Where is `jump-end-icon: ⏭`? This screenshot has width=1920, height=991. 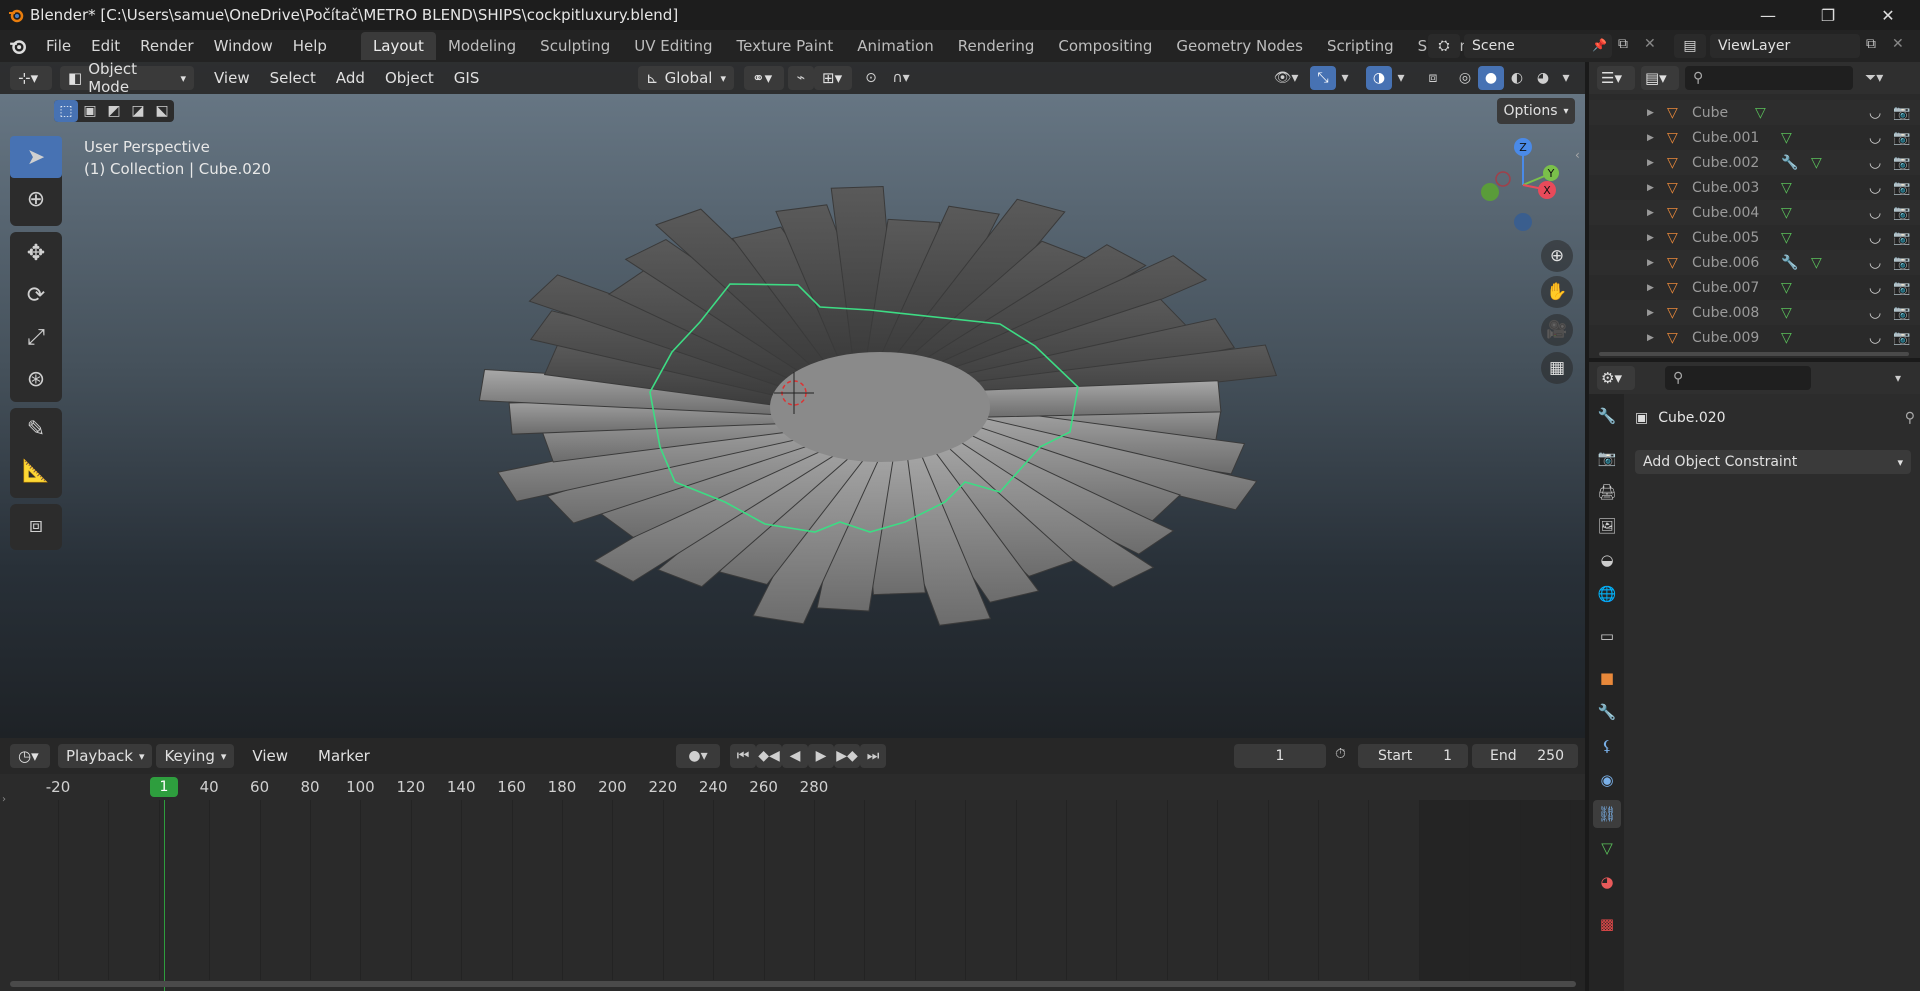 jump-end-icon: ⏭ is located at coordinates (873, 756).